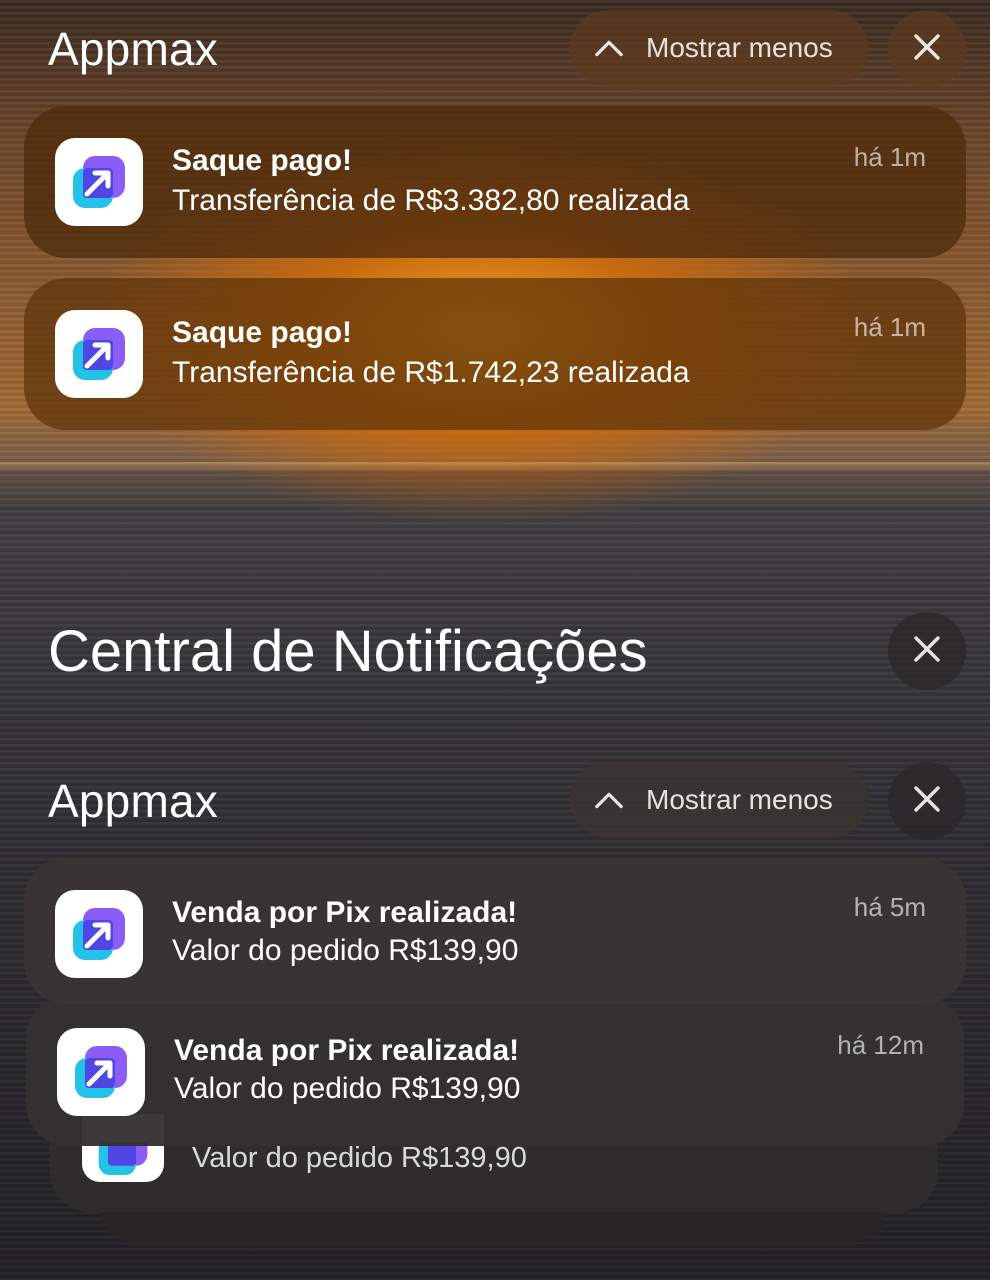 This screenshot has width=990, height=1280. What do you see at coordinates (431, 200) in the screenshot?
I see `notification-body: Transferência de R$3.382,80 realizada` at bounding box center [431, 200].